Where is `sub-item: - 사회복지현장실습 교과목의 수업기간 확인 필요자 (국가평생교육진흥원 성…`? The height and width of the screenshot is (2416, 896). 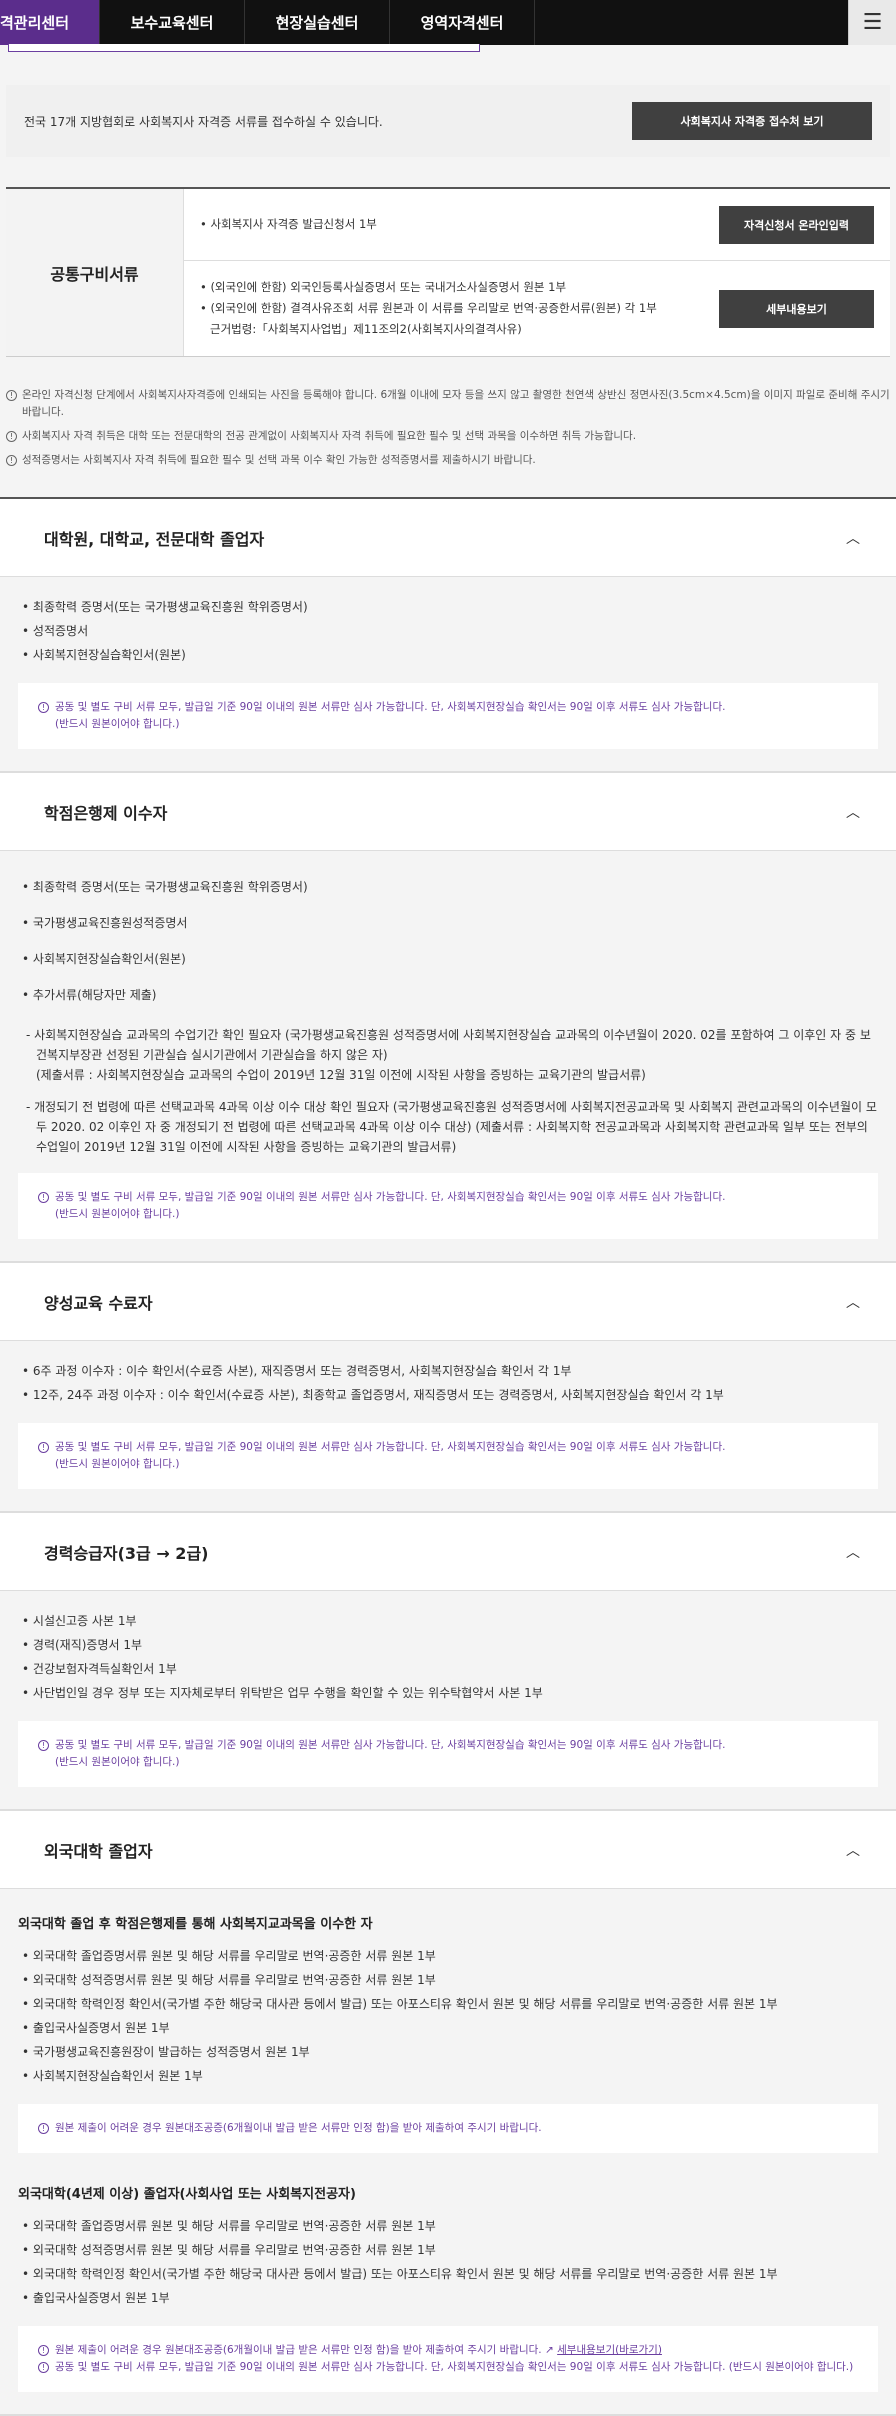 sub-item: - 사회복지현장실습 교과목의 수업기간 확인 필요자 (국가평생교육진흥원 성… is located at coordinates (448, 1055).